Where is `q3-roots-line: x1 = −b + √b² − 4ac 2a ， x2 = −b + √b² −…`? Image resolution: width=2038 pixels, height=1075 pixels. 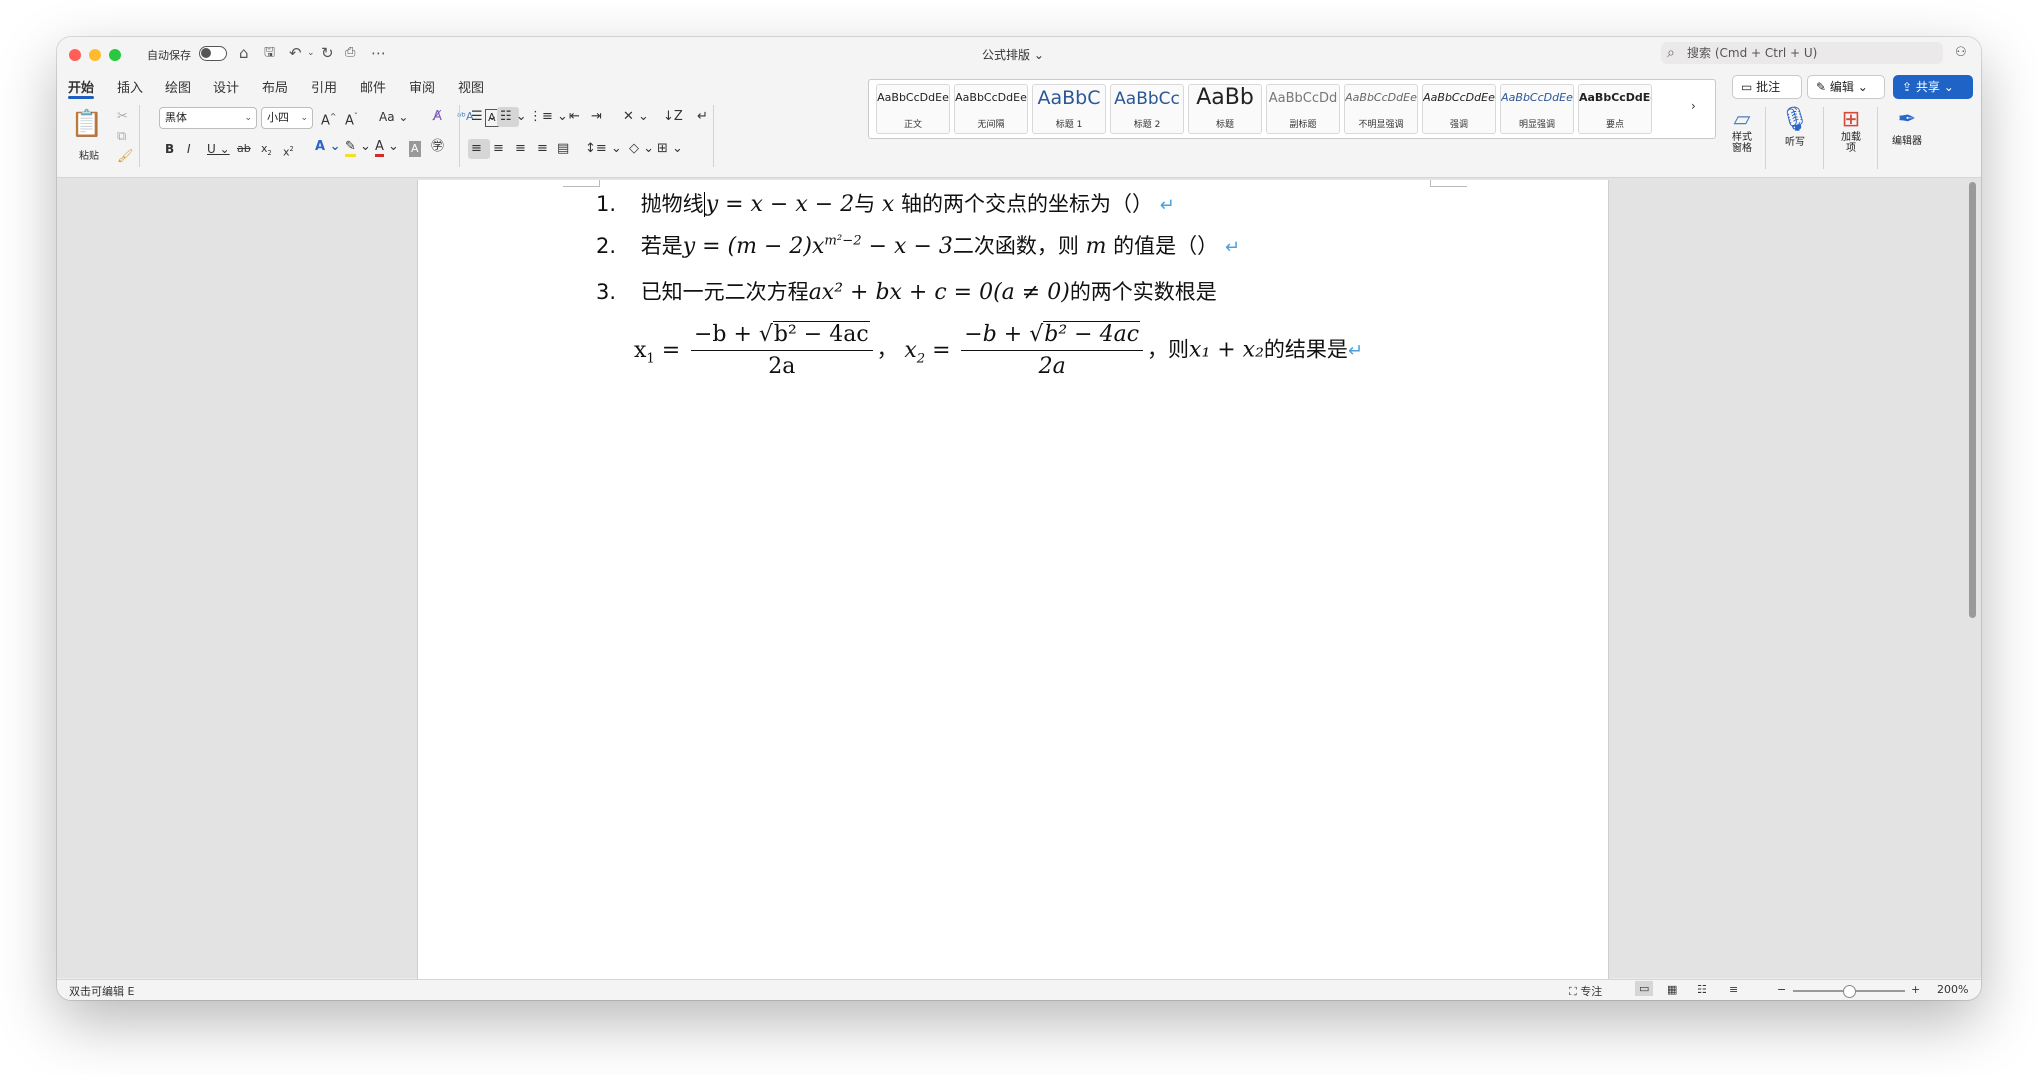
q3-roots-line: x1 = −b + √b² − 4ac 2a ， x2 = −b + √b² −… is located at coordinates (998, 350).